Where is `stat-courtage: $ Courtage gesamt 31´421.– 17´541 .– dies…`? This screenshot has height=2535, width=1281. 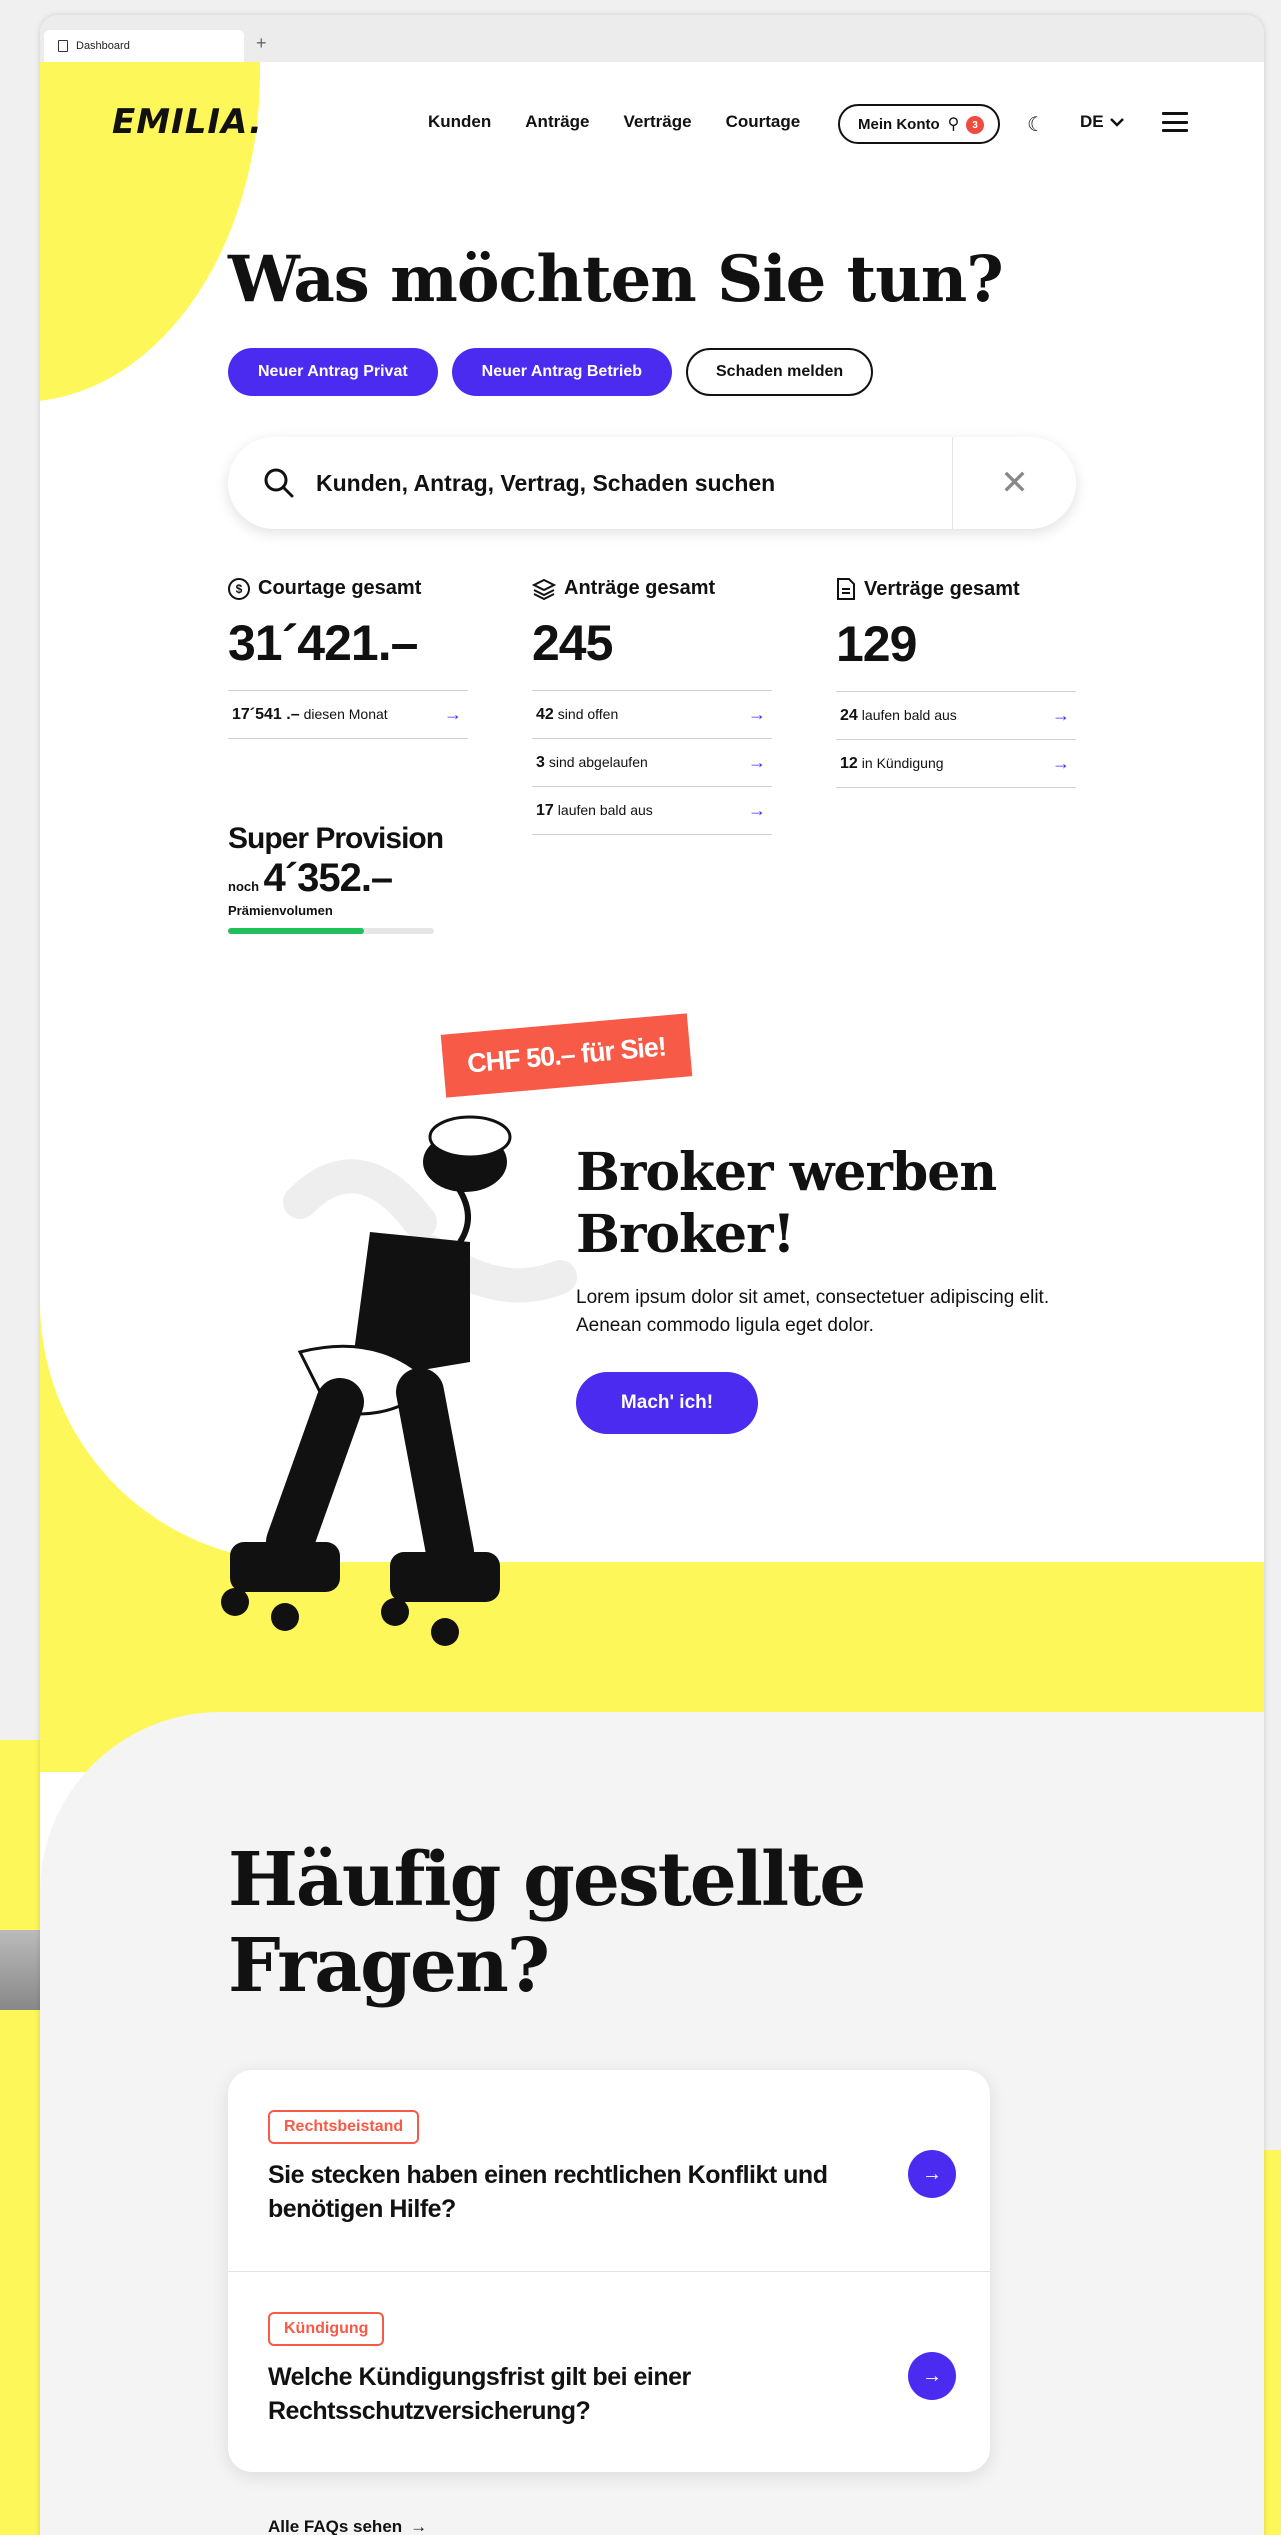
stat-courtage: $ Courtage gesamt 31´421.– 17´541 .– dies… is located at coordinates (348, 658).